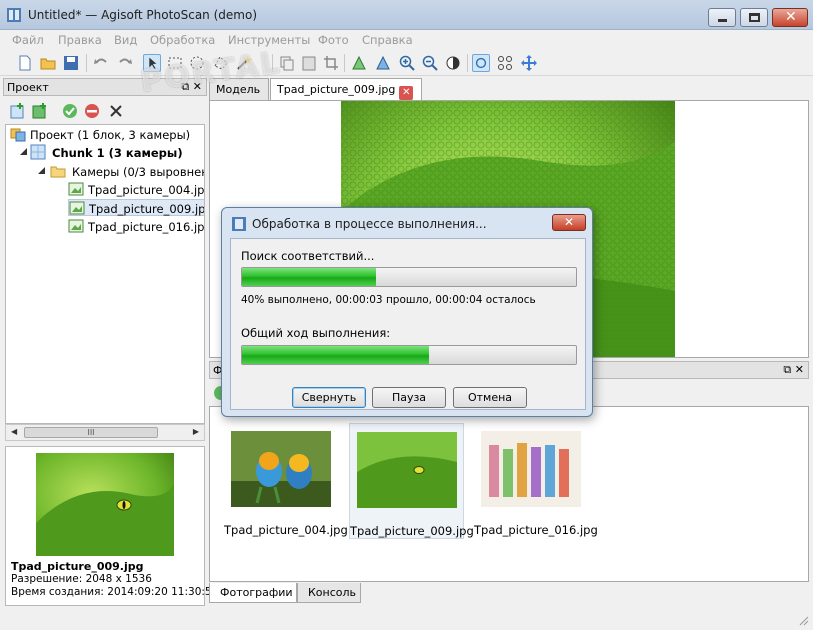 This screenshot has width=813, height=630. Describe the element at coordinates (28, 40) in the screenshot. I see `menu-file: Файл` at that location.